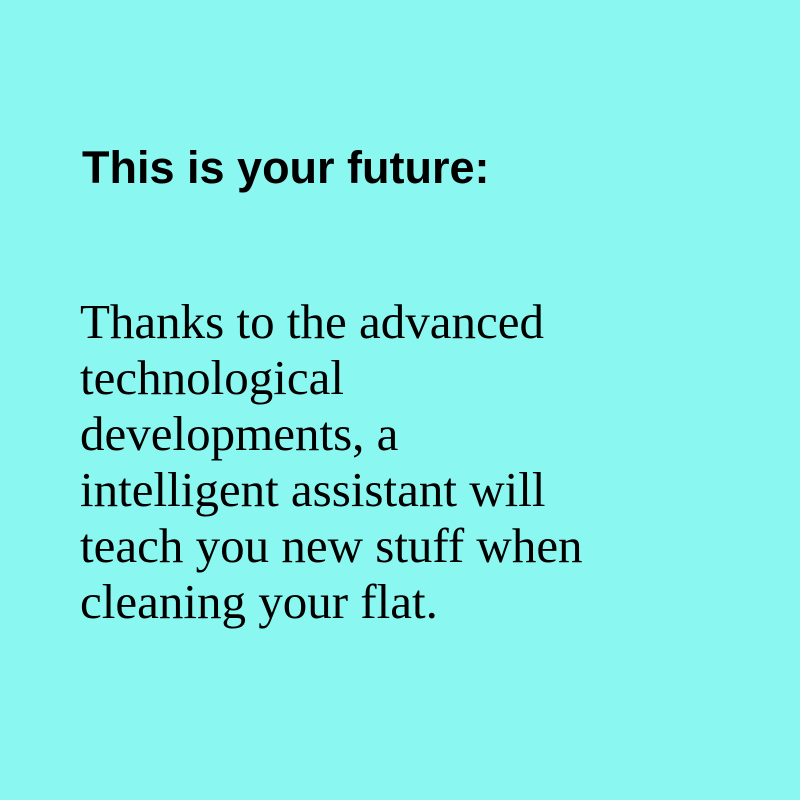 This screenshot has width=800, height=800. What do you see at coordinates (313, 489) in the screenshot?
I see `body-line-4: intelligent assistant will` at bounding box center [313, 489].